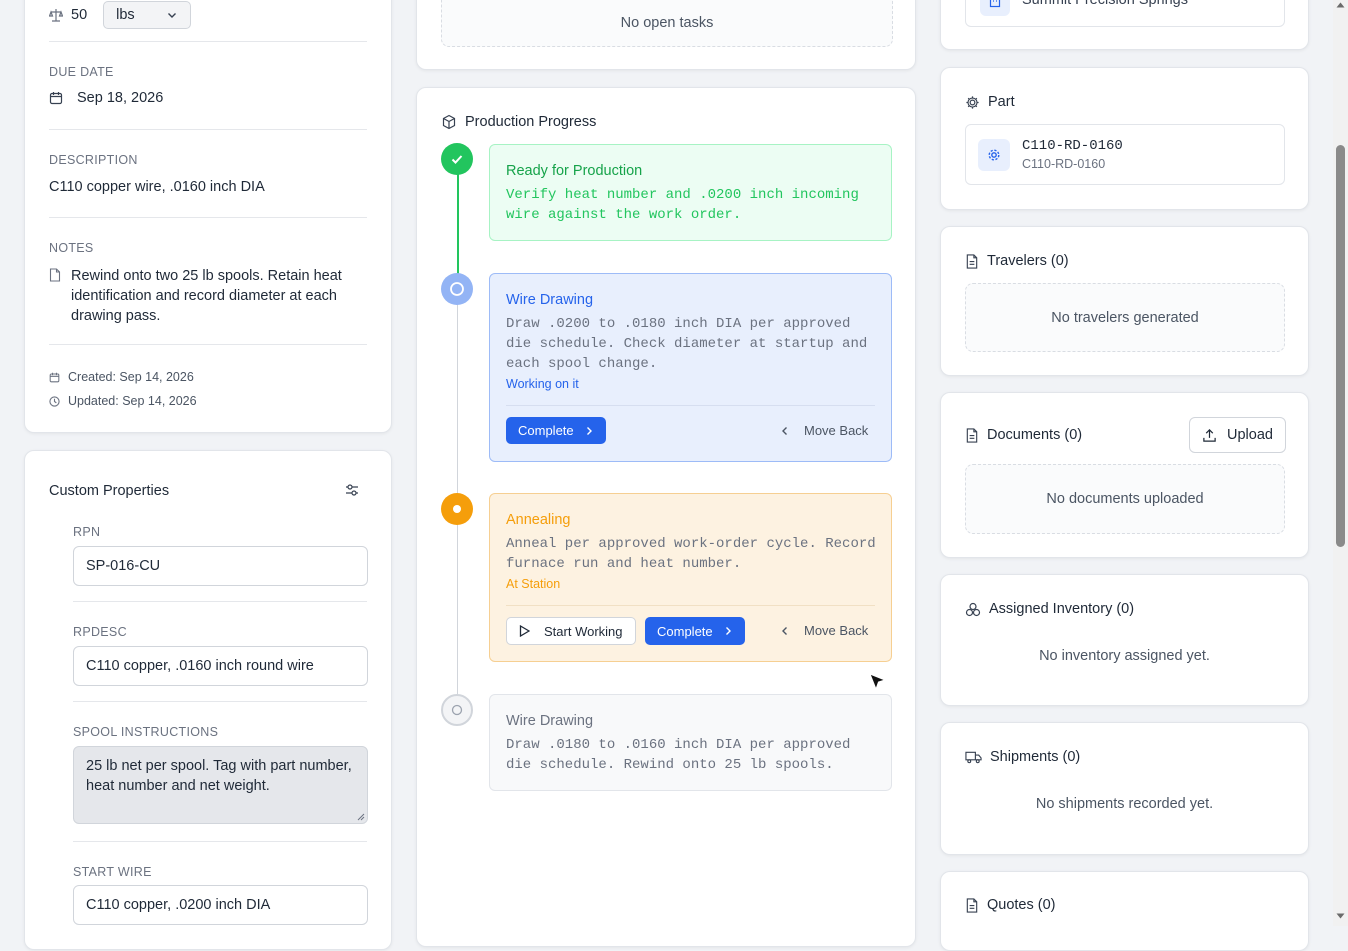 This screenshot has width=1348, height=951. Describe the element at coordinates (583, 631) in the screenshot. I see `start-working-label: Start Working` at that location.